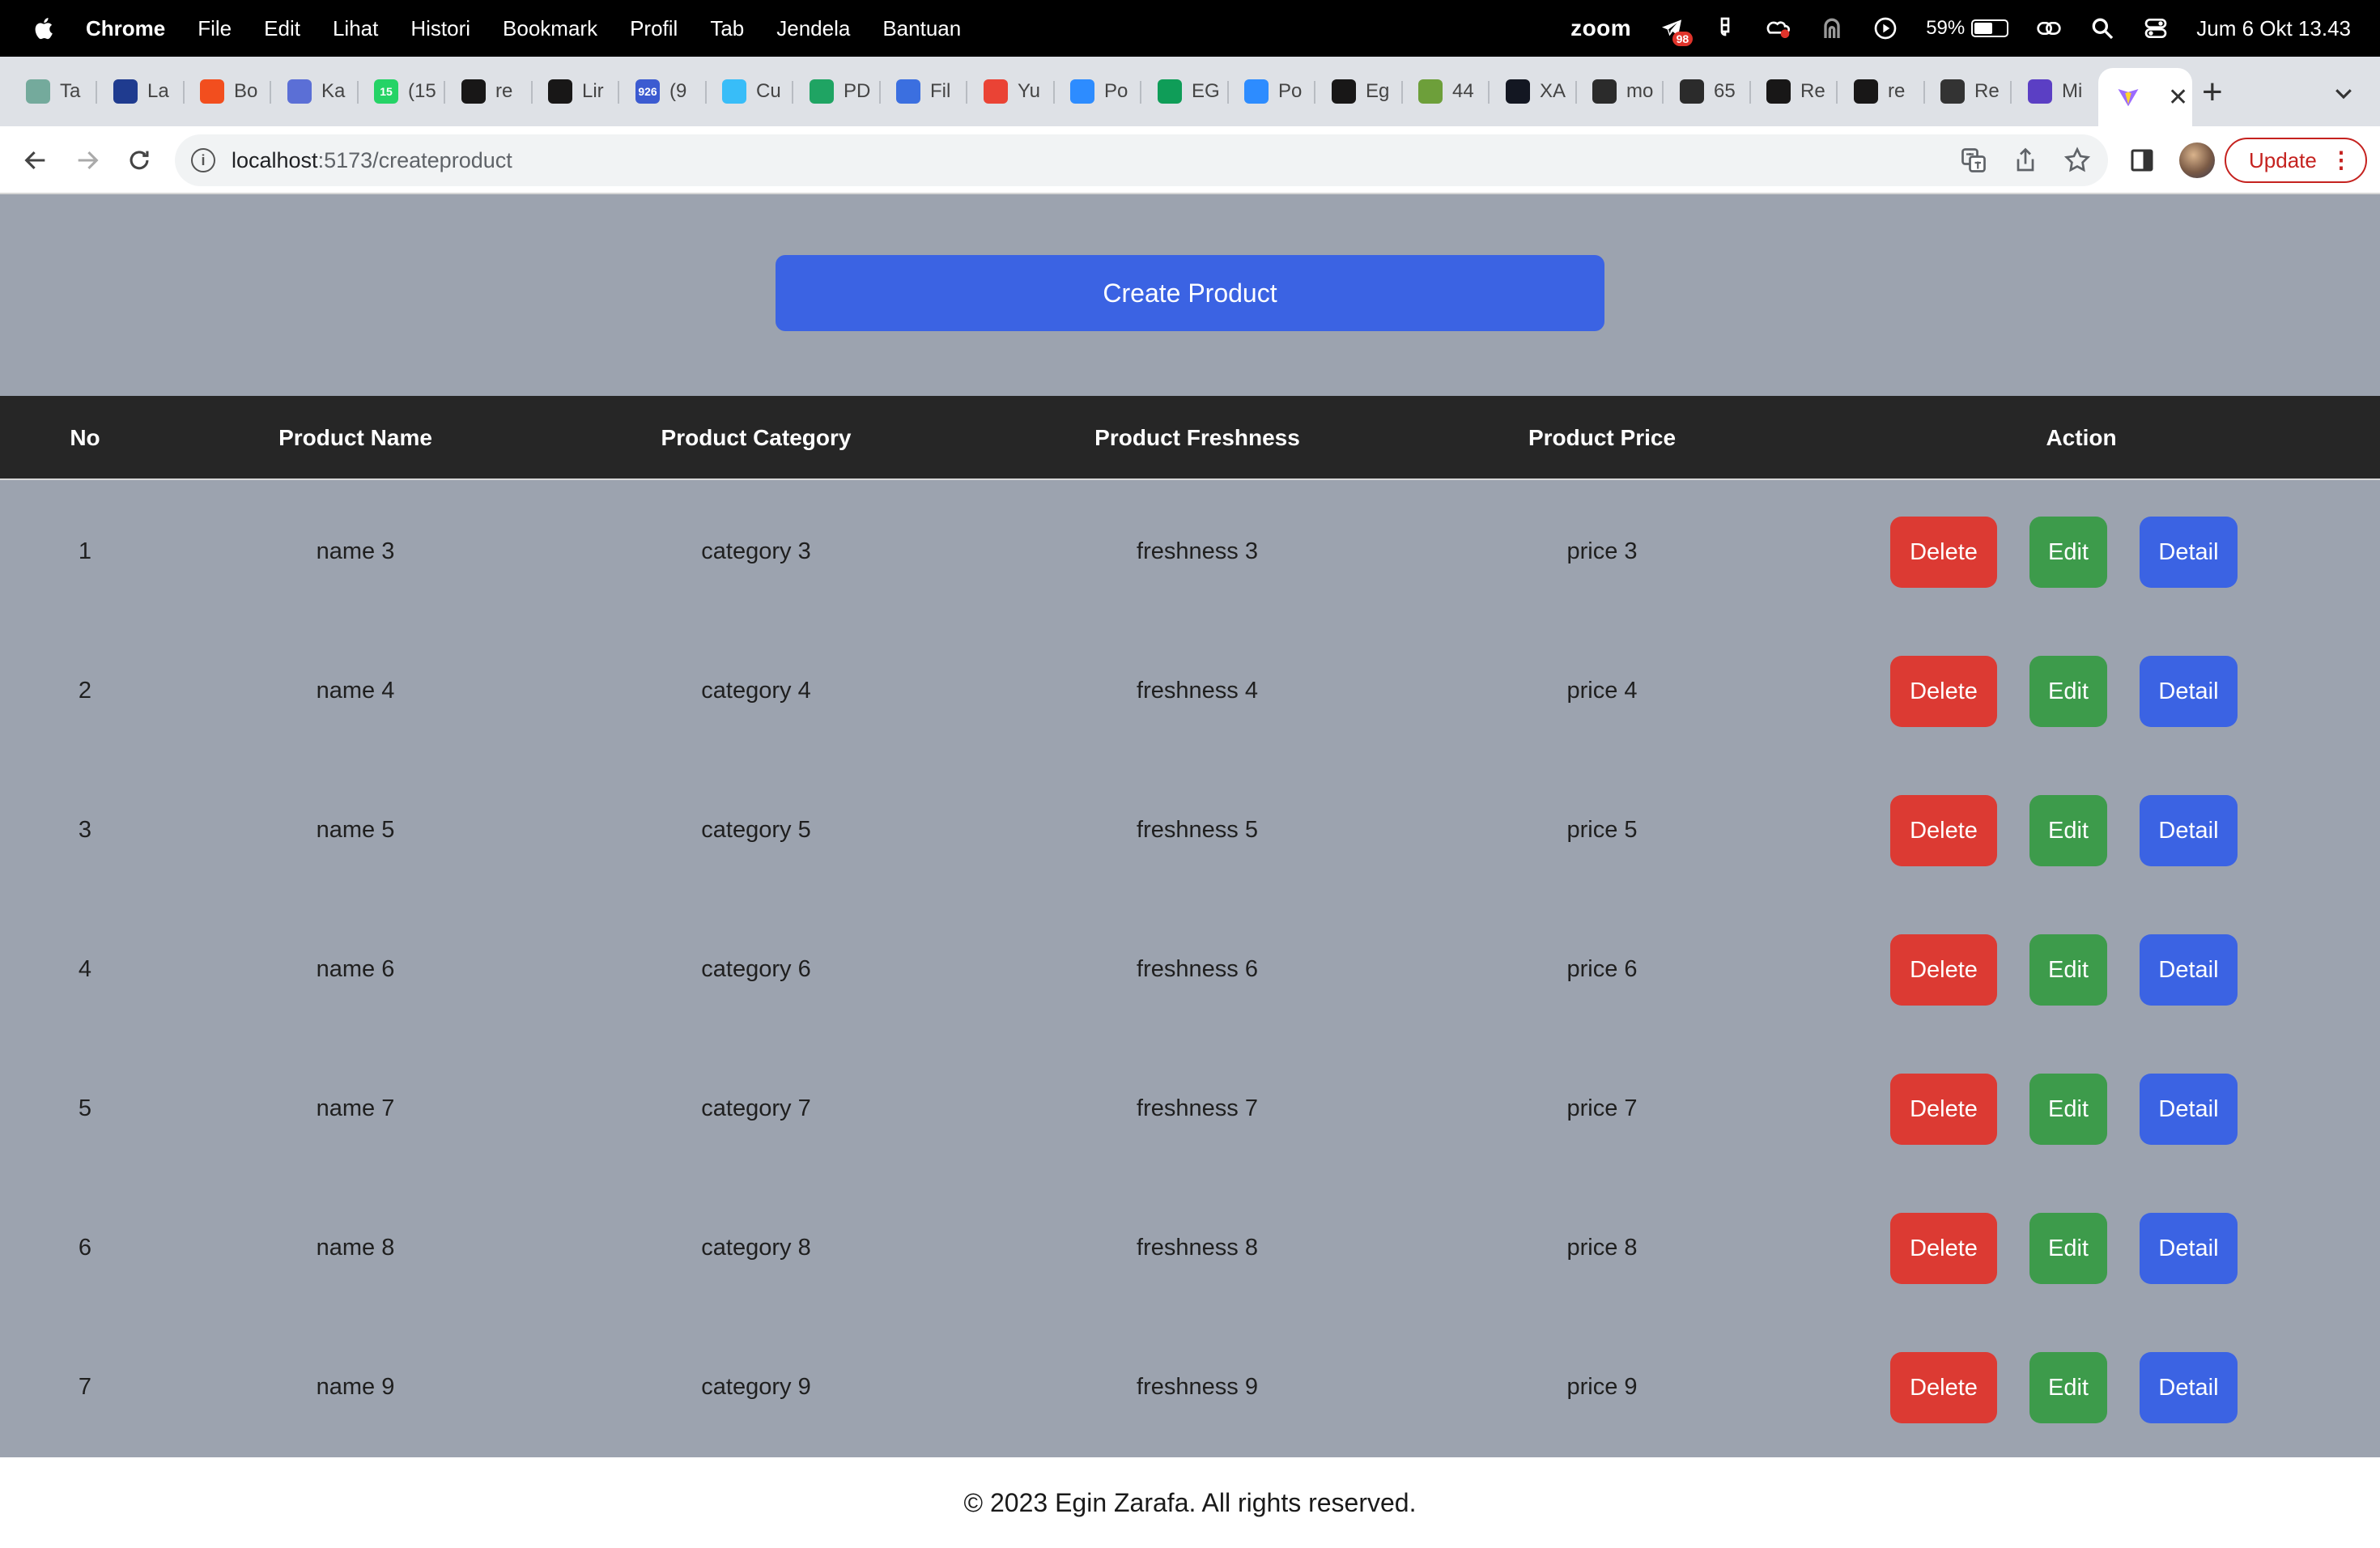 The height and width of the screenshot is (1548, 2380). I want to click on figma-status-icon, so click(1725, 28).